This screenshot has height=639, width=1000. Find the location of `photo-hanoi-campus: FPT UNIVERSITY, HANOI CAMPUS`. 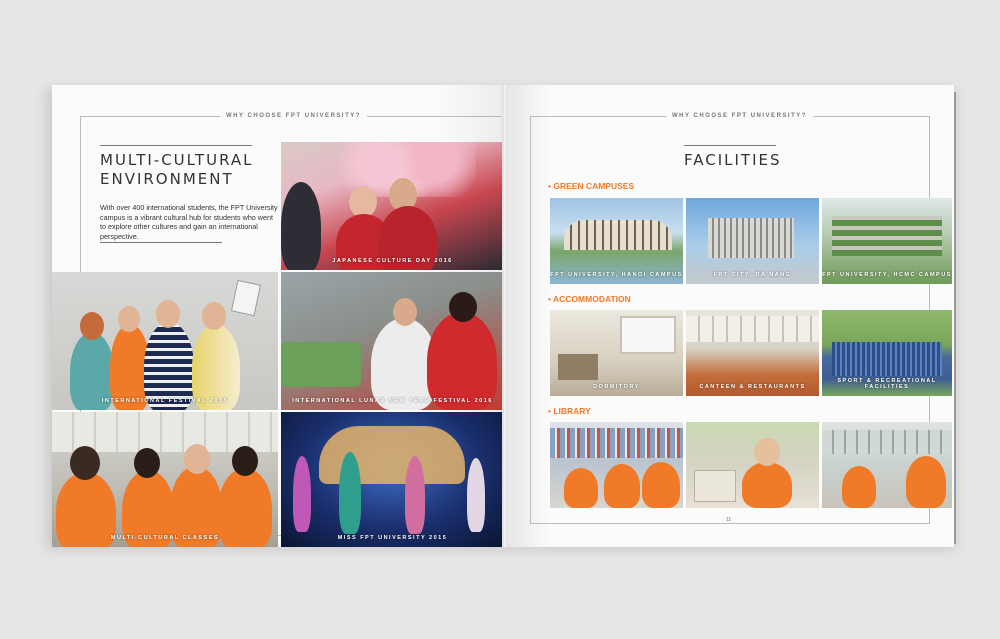

photo-hanoi-campus: FPT UNIVERSITY, HANOI CAMPUS is located at coordinates (616, 241).